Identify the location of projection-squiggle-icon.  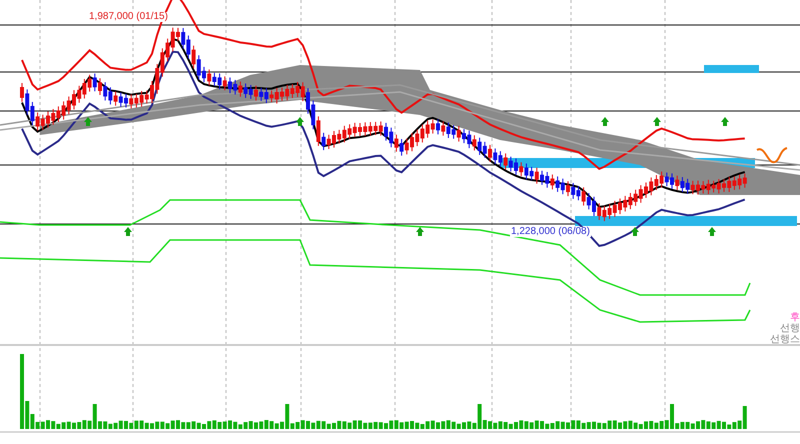
(772, 155).